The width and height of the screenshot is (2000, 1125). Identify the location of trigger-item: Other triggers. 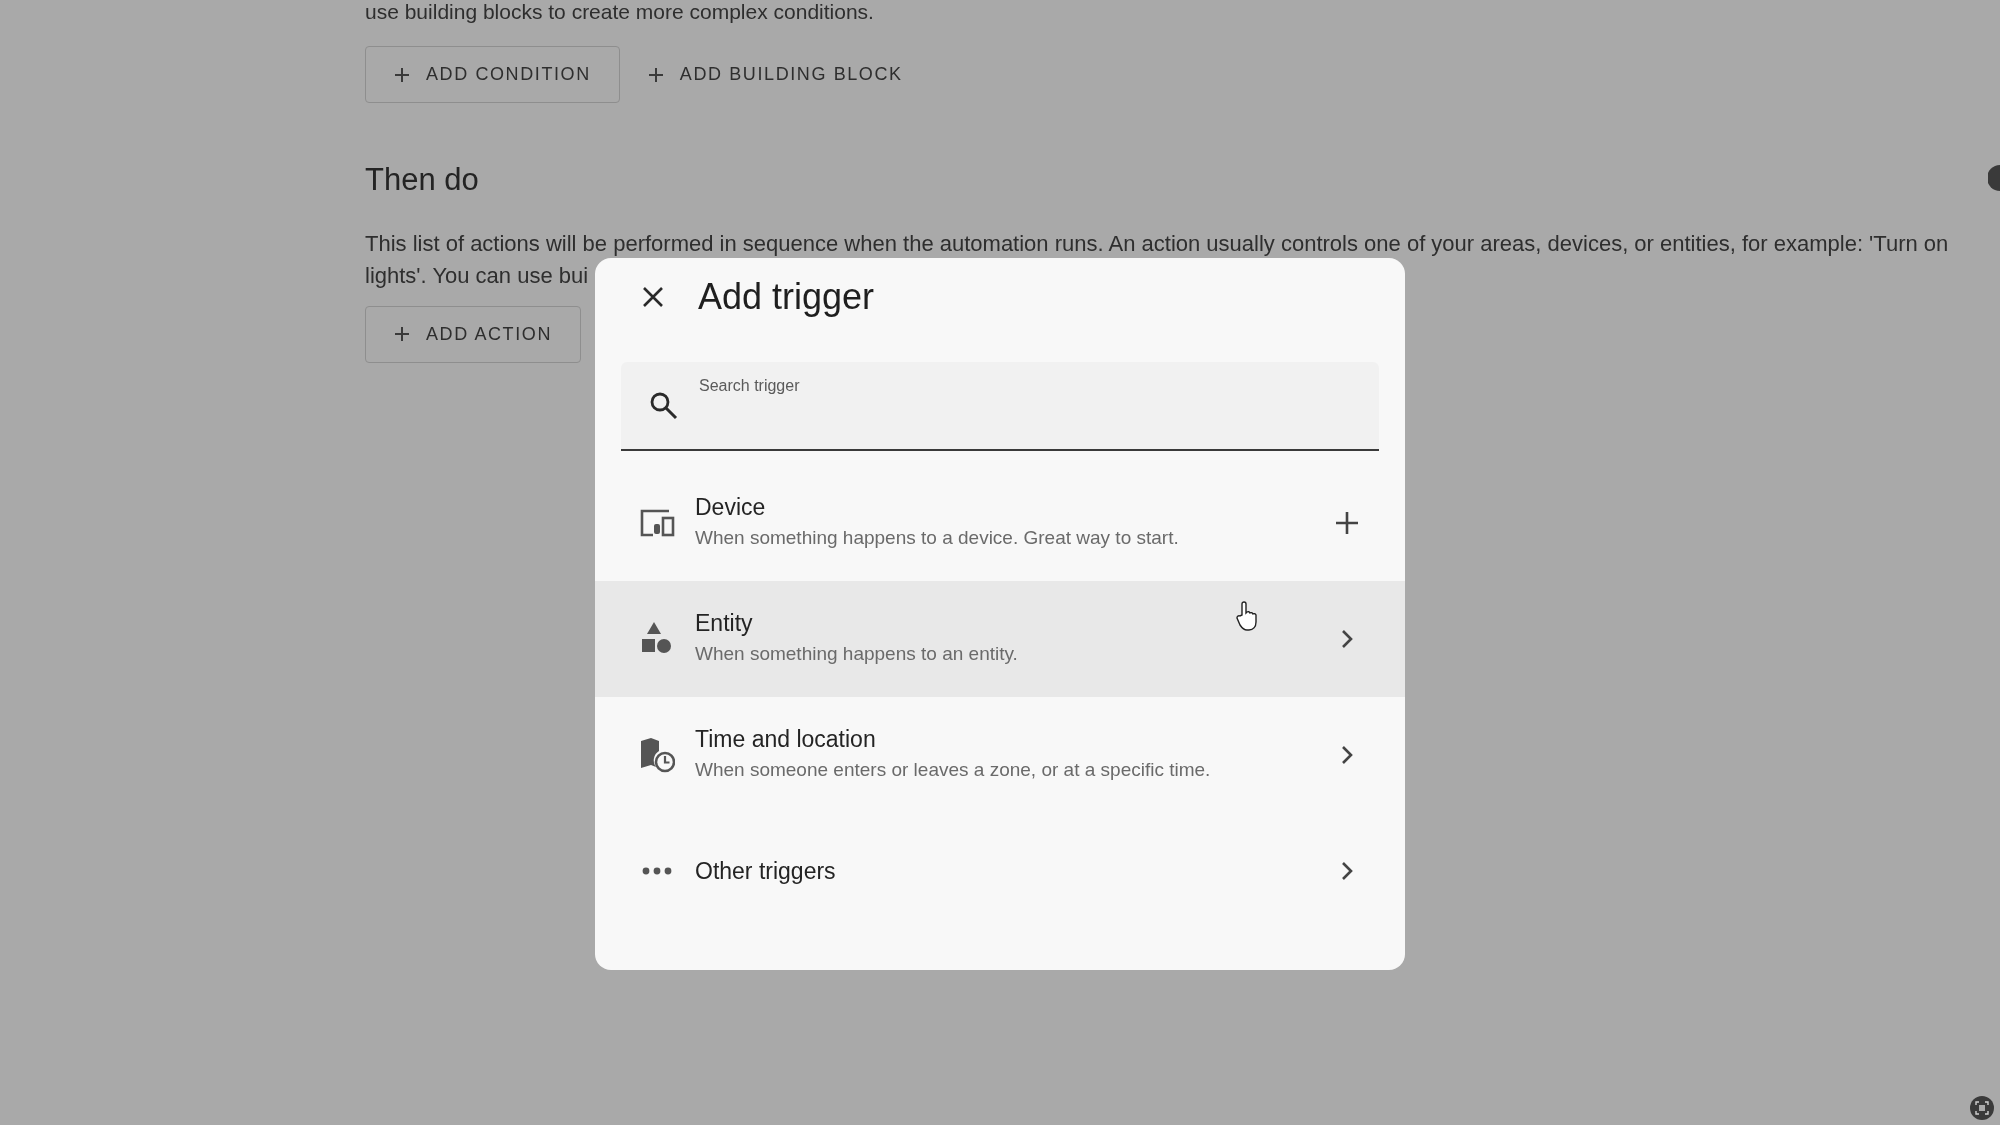
(1000, 871).